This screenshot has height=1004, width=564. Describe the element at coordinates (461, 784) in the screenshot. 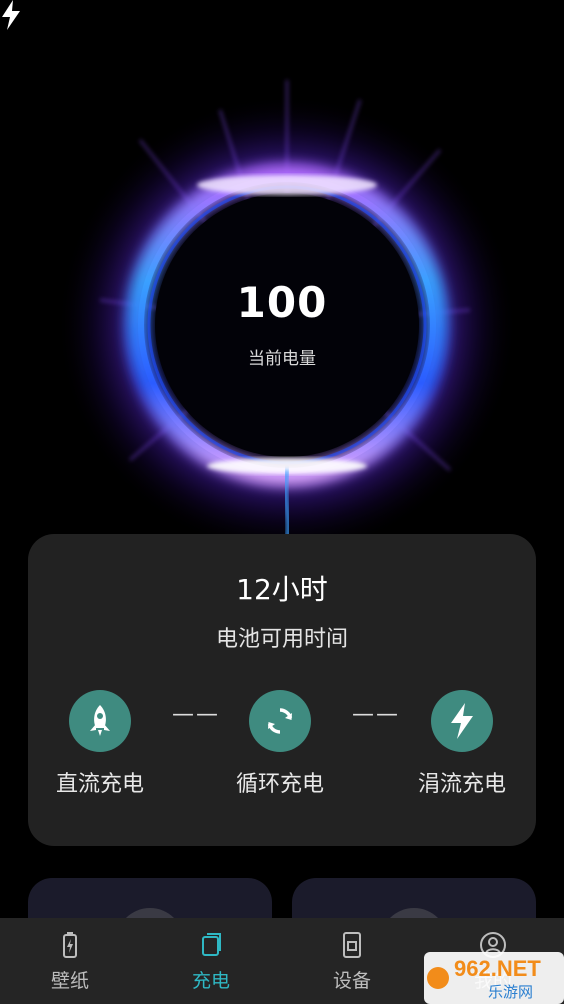

I see `mode-label: 涓流充电` at that location.